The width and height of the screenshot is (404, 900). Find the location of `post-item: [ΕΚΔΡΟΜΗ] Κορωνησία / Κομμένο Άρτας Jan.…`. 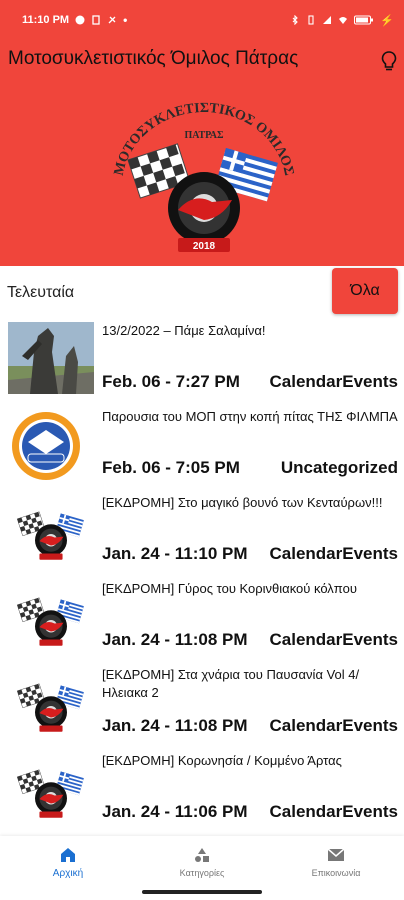

post-item: [ΕΚΔΡΟΜΗ] Κορωνησία / Κομμένο Άρτας Jan.… is located at coordinates (202, 791).